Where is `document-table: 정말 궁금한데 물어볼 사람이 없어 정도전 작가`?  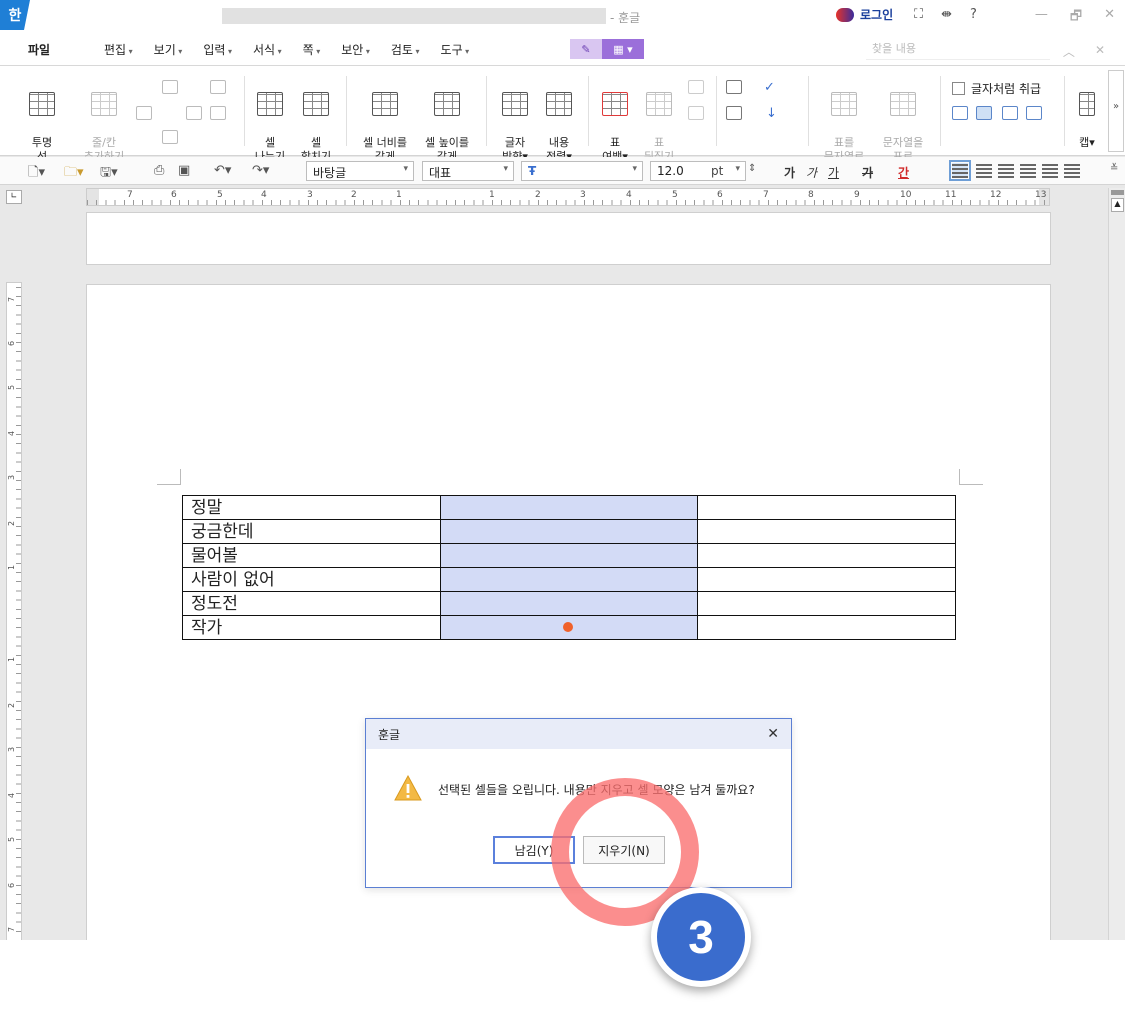 document-table: 정말 궁금한데 물어볼 사람이 없어 정도전 작가 is located at coordinates (569, 567).